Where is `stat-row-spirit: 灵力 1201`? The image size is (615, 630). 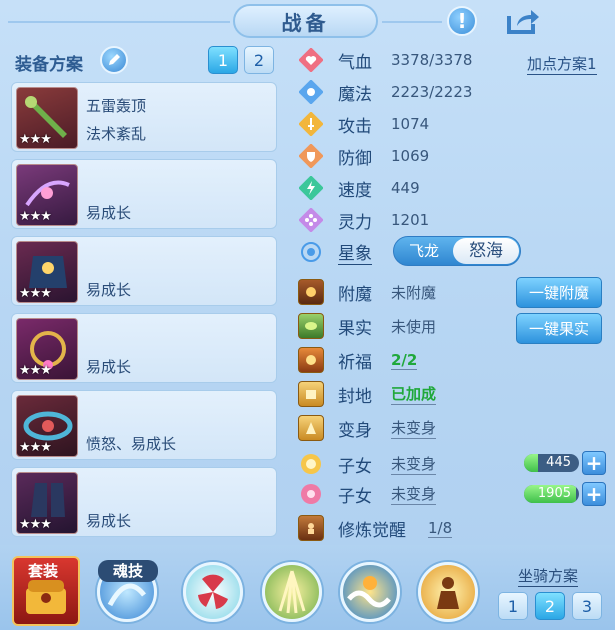
stat-row-spirit: 灵力 1201 is located at coordinates (363, 220).